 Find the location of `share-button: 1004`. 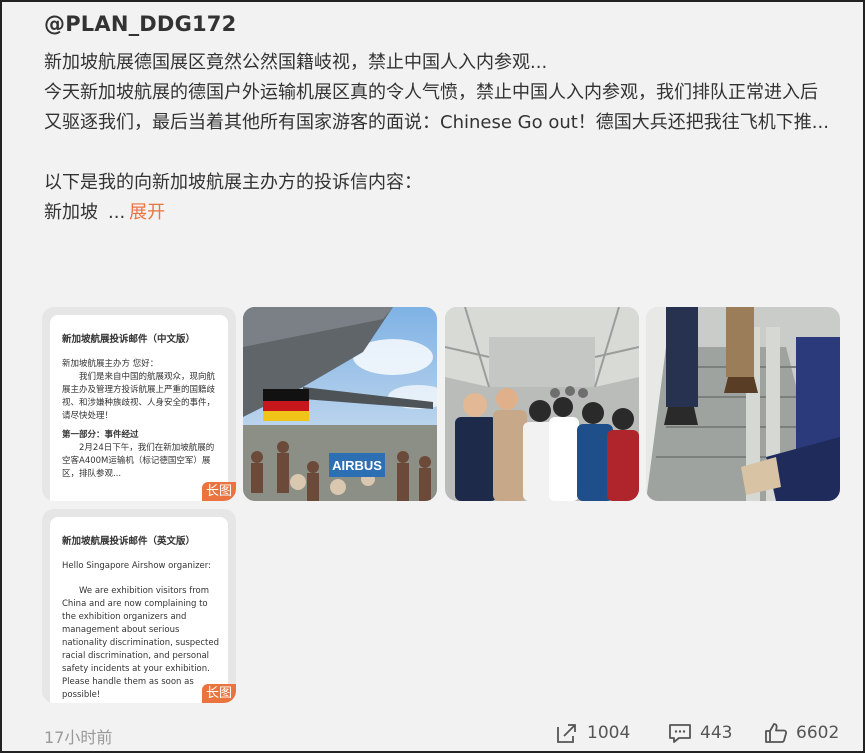

share-button: 1004 is located at coordinates (592, 733).